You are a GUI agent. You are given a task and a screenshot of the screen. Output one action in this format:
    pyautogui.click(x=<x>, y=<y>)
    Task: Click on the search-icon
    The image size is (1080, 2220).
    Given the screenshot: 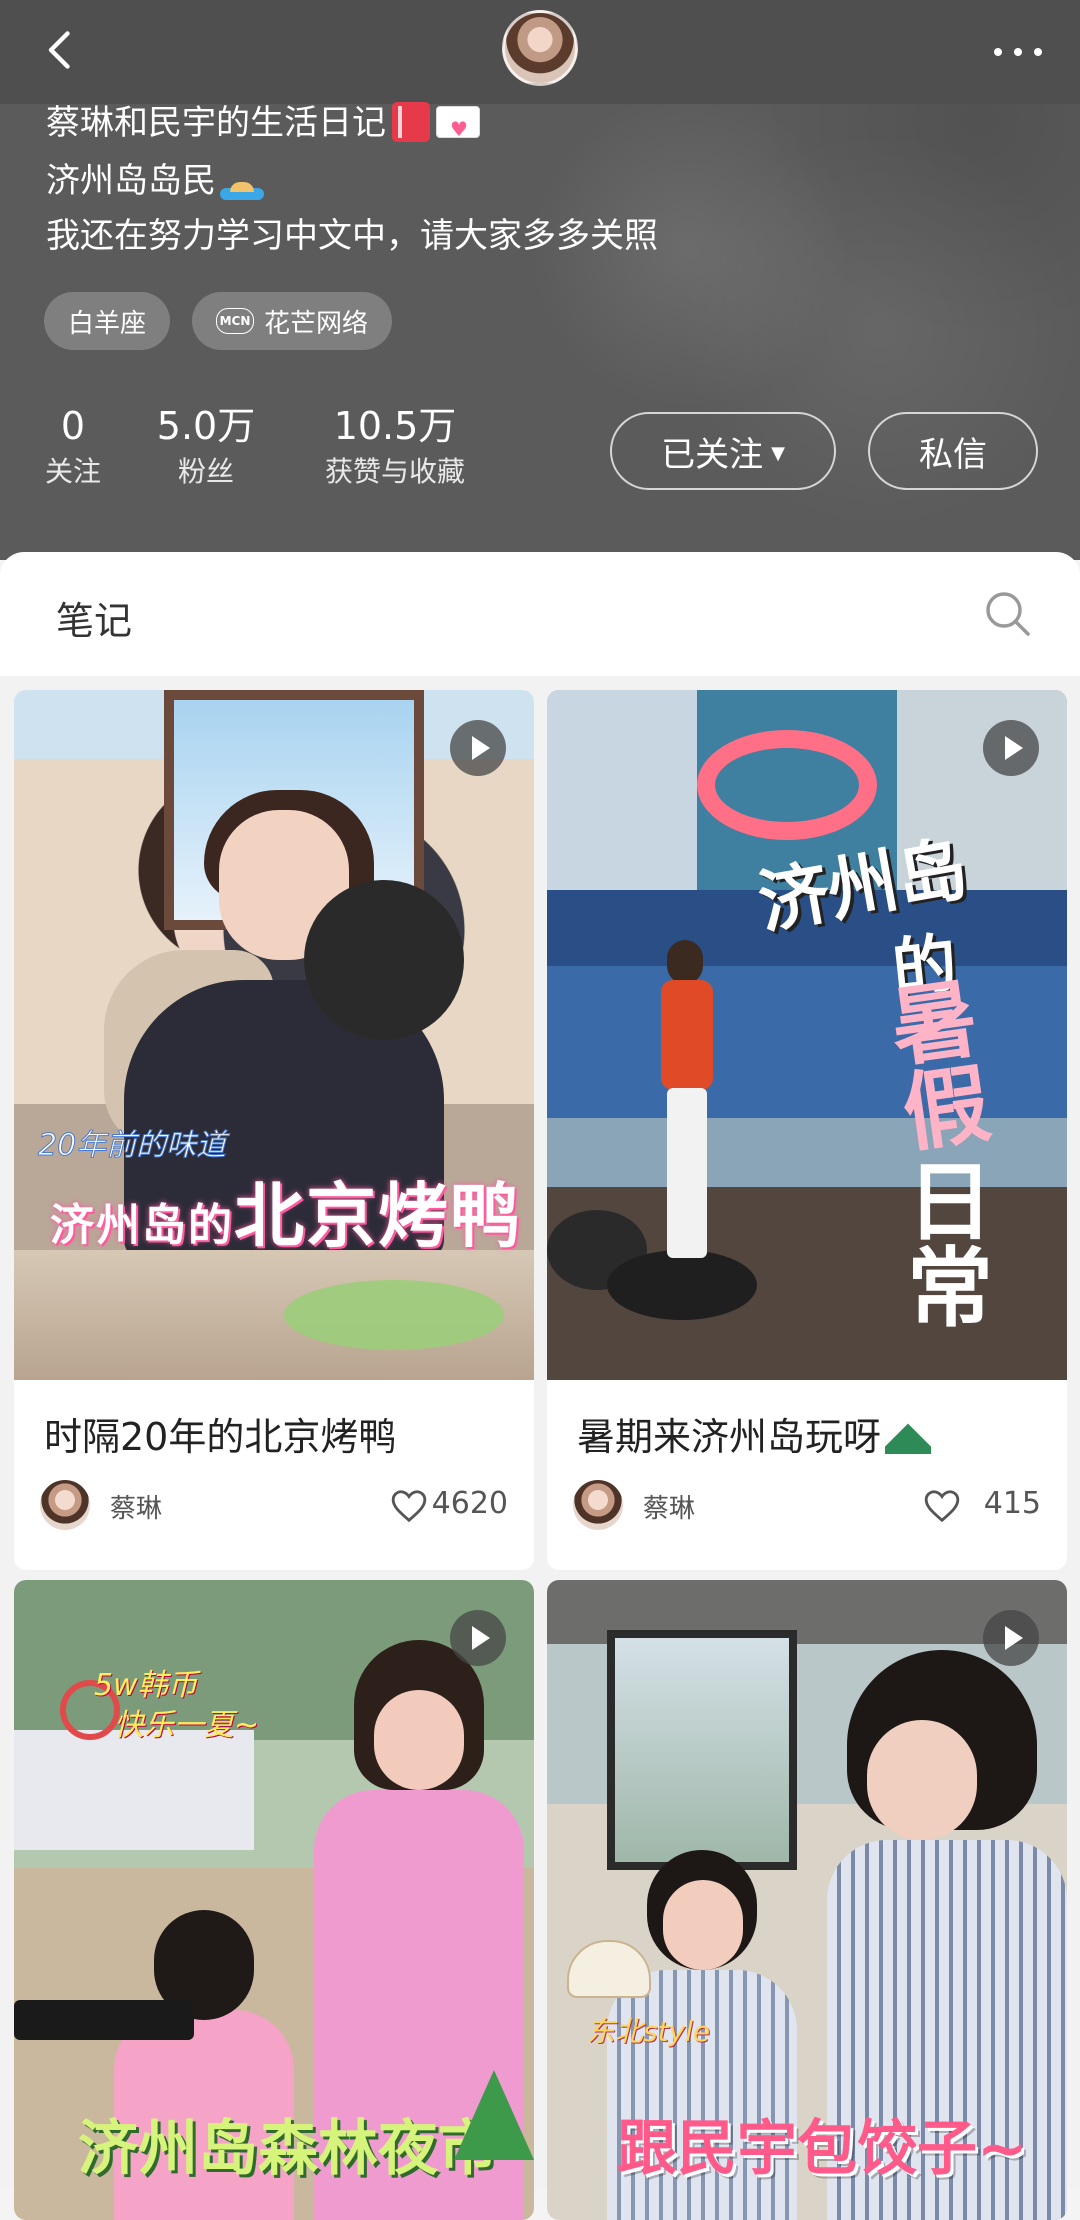 What is the action you would take?
    pyautogui.click(x=1008, y=614)
    